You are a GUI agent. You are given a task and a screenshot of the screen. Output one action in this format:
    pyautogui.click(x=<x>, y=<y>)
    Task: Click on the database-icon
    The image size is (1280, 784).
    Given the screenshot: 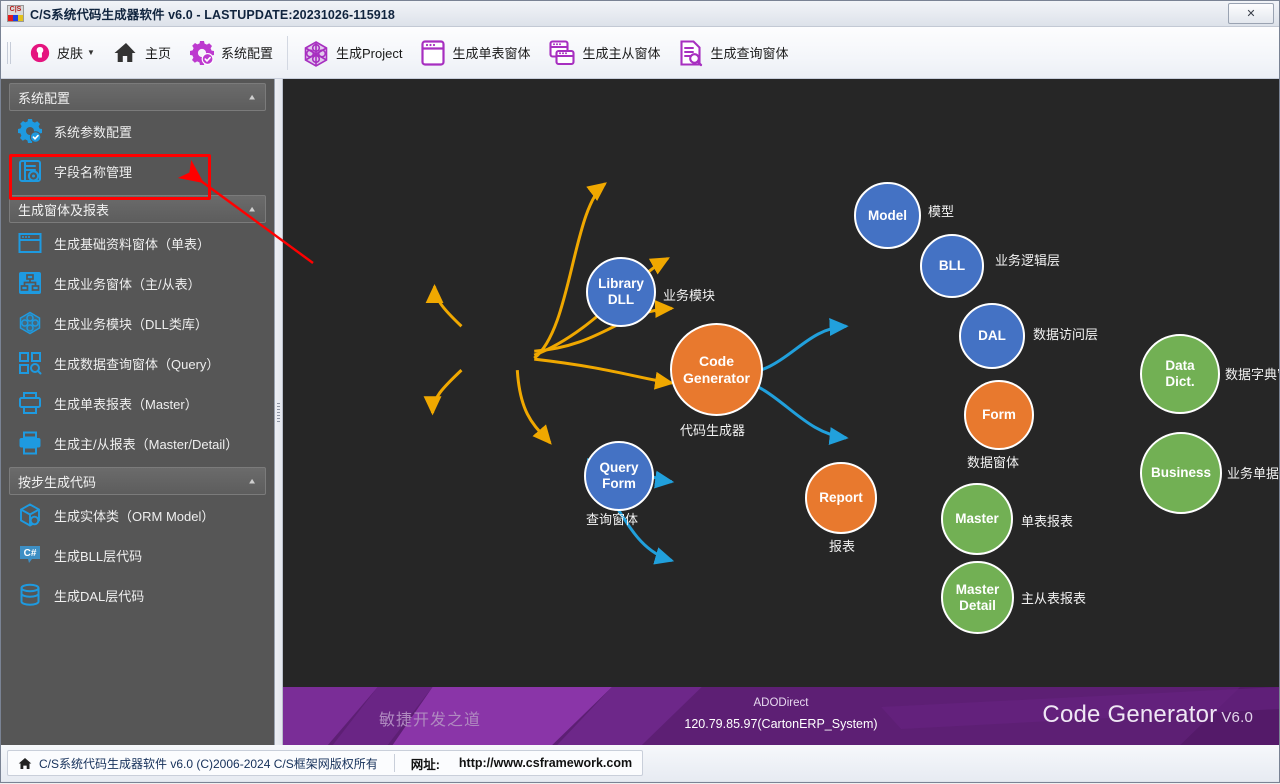 What is the action you would take?
    pyautogui.click(x=30, y=594)
    